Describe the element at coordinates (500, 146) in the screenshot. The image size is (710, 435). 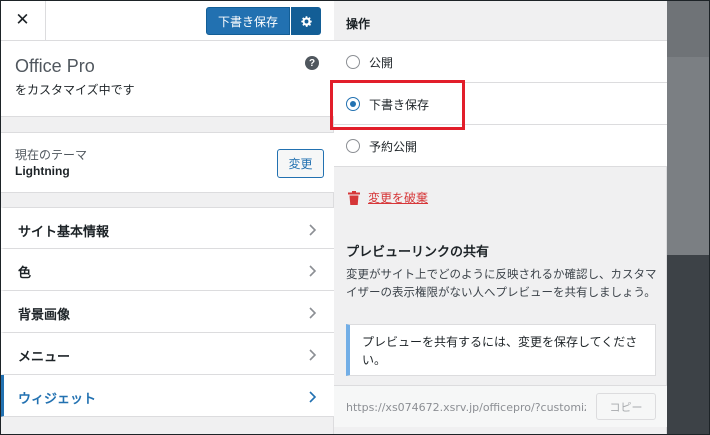
I see `option-schedule: 予約公開` at that location.